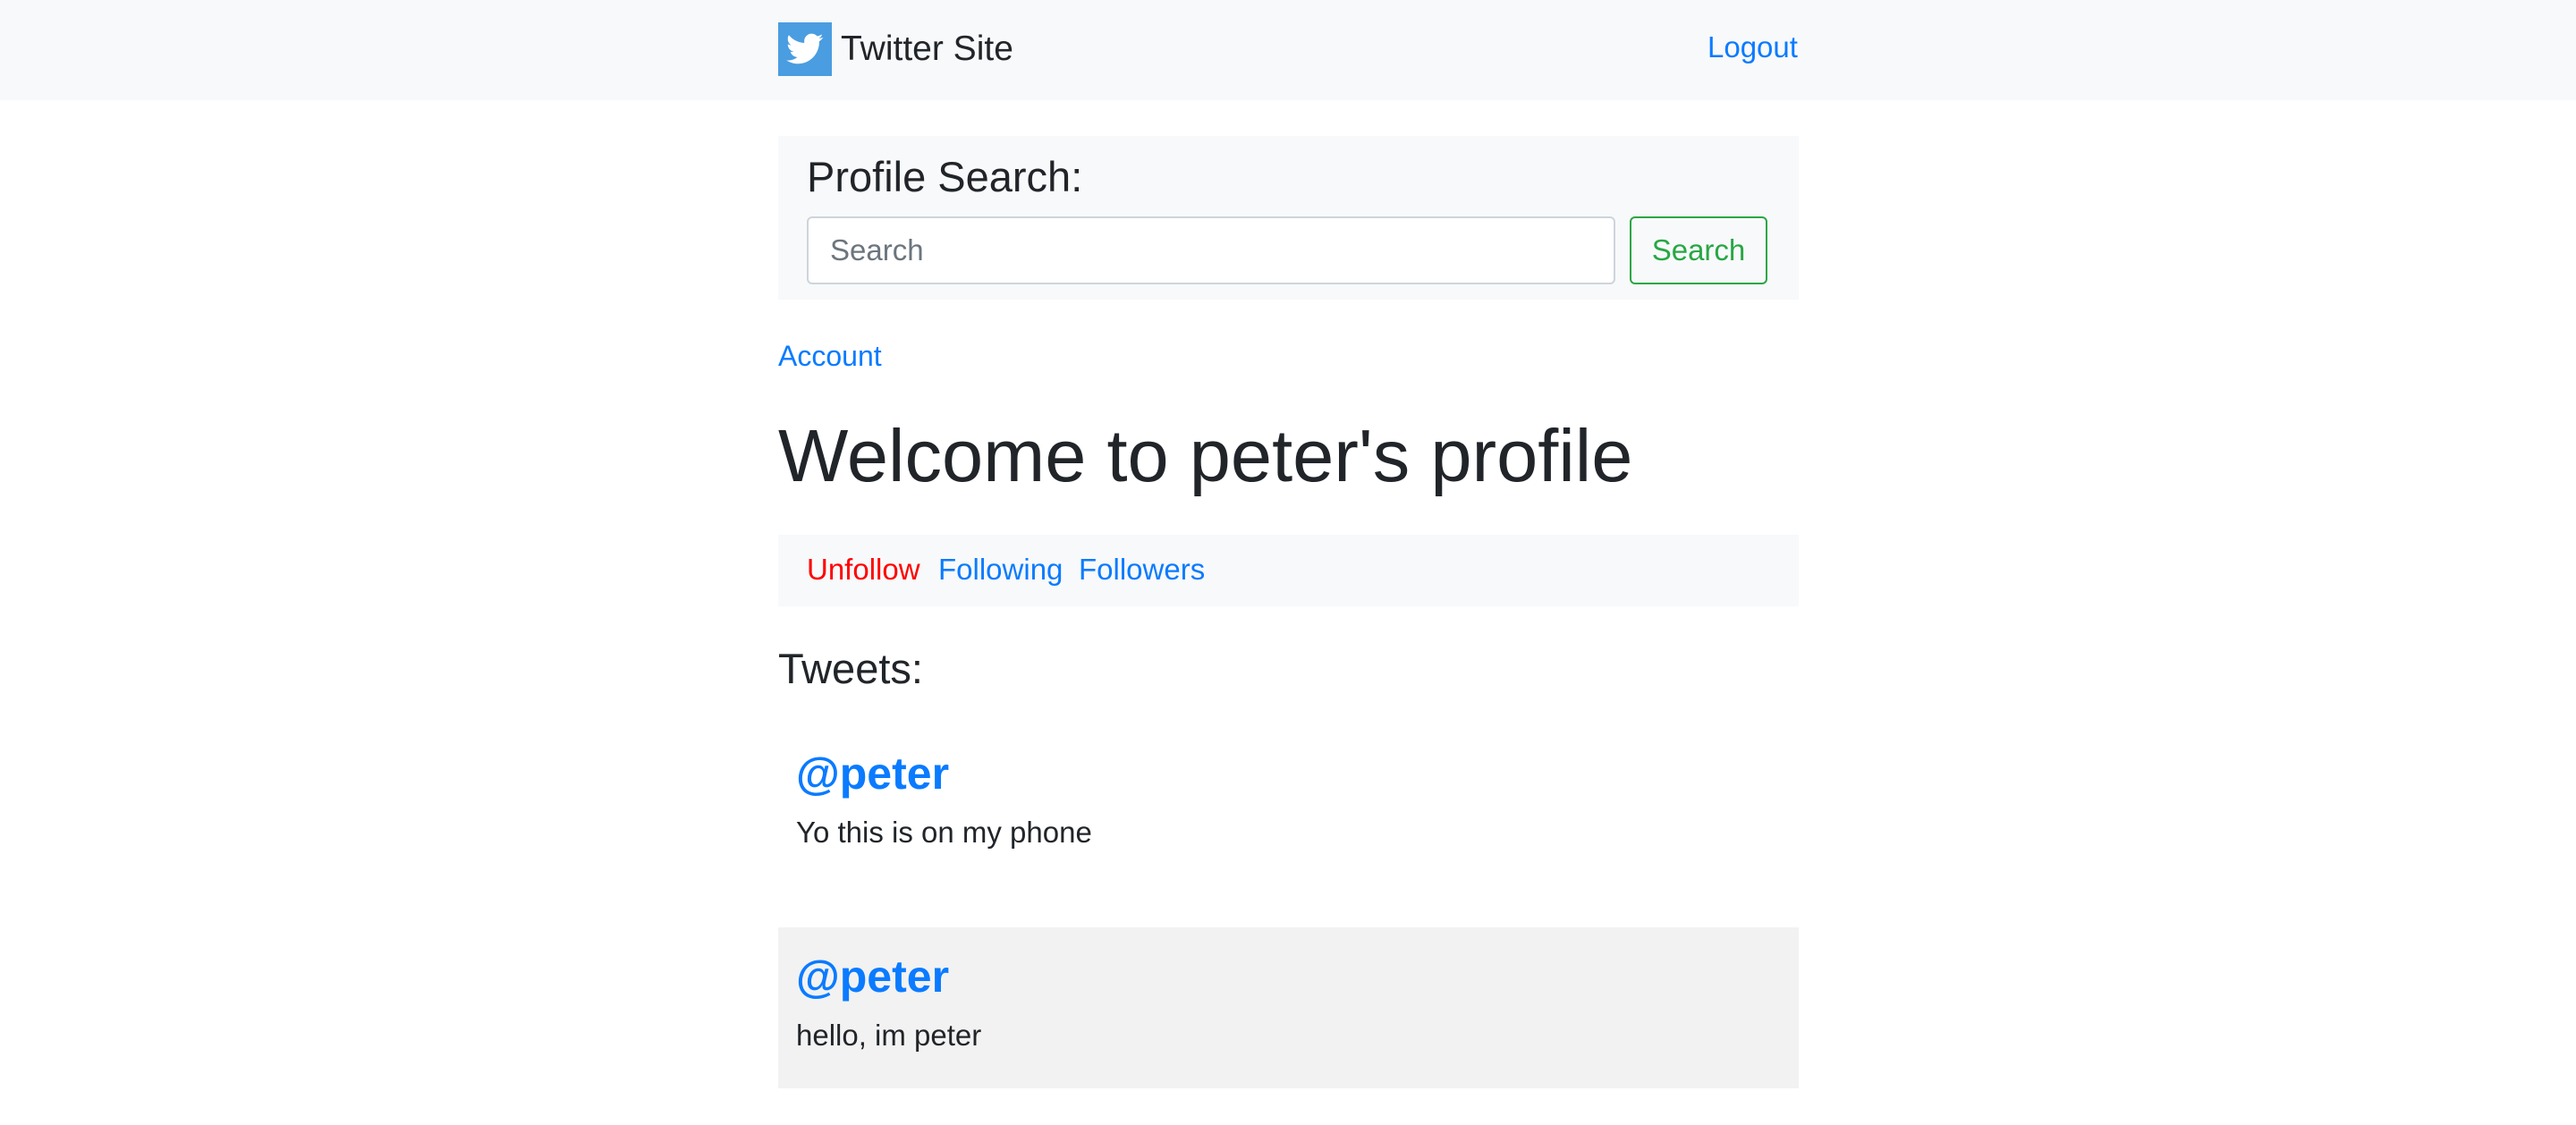  I want to click on unfollow-link: Unfollow, so click(863, 570).